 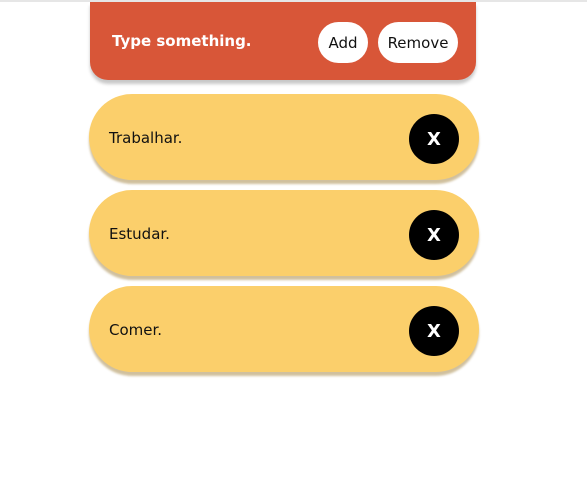 I want to click on header-bar: Add Remove, so click(x=283, y=41).